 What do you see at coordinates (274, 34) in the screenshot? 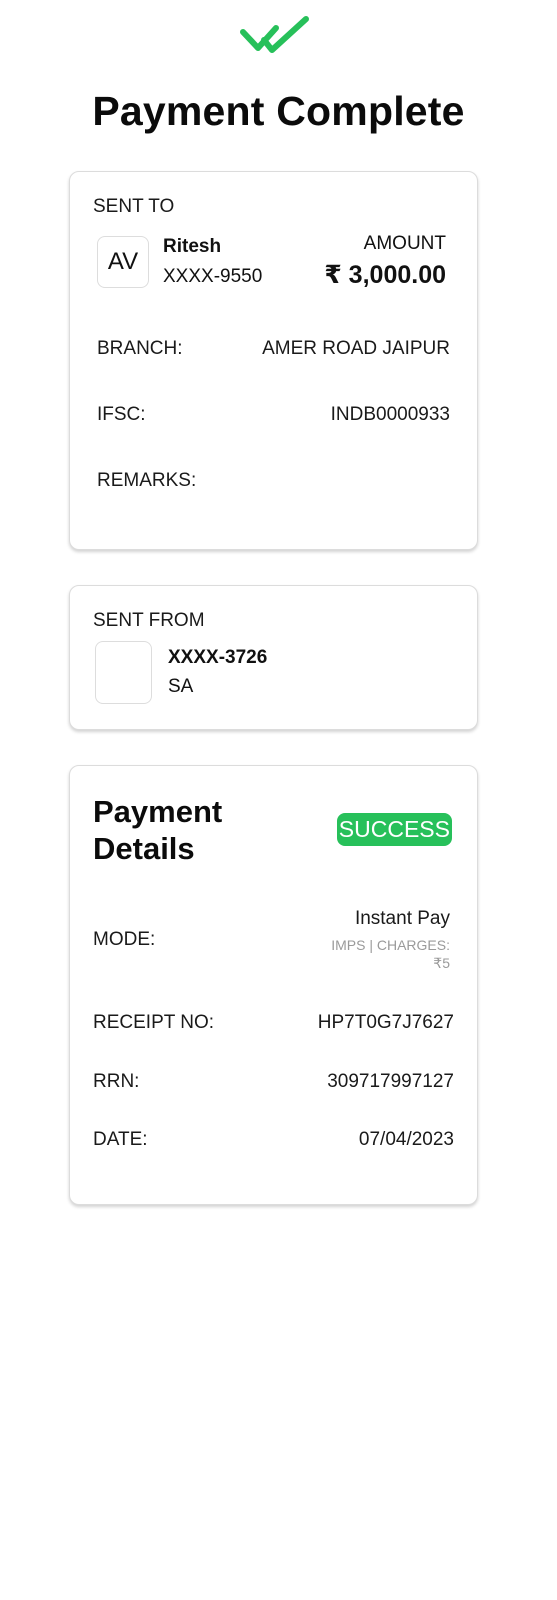
I see `double-check-icon` at bounding box center [274, 34].